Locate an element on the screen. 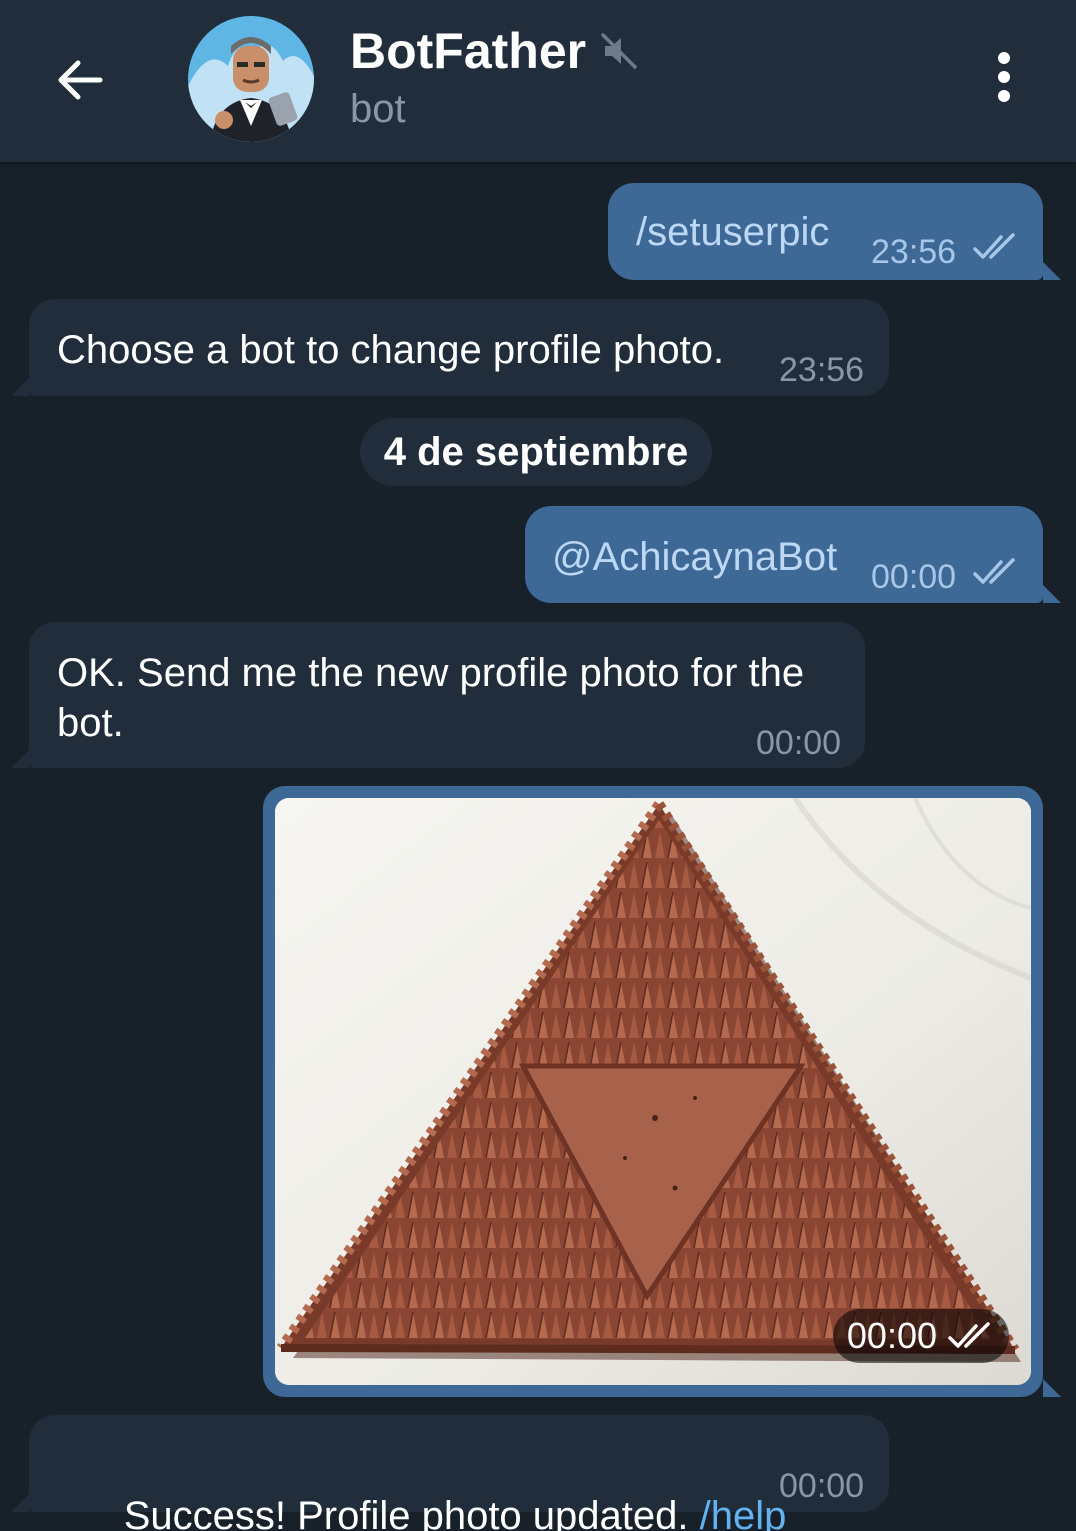 The height and width of the screenshot is (1531, 1076). message-text-wrap: Success! Profile photo updated. /help is located at coordinates (422, 1486).